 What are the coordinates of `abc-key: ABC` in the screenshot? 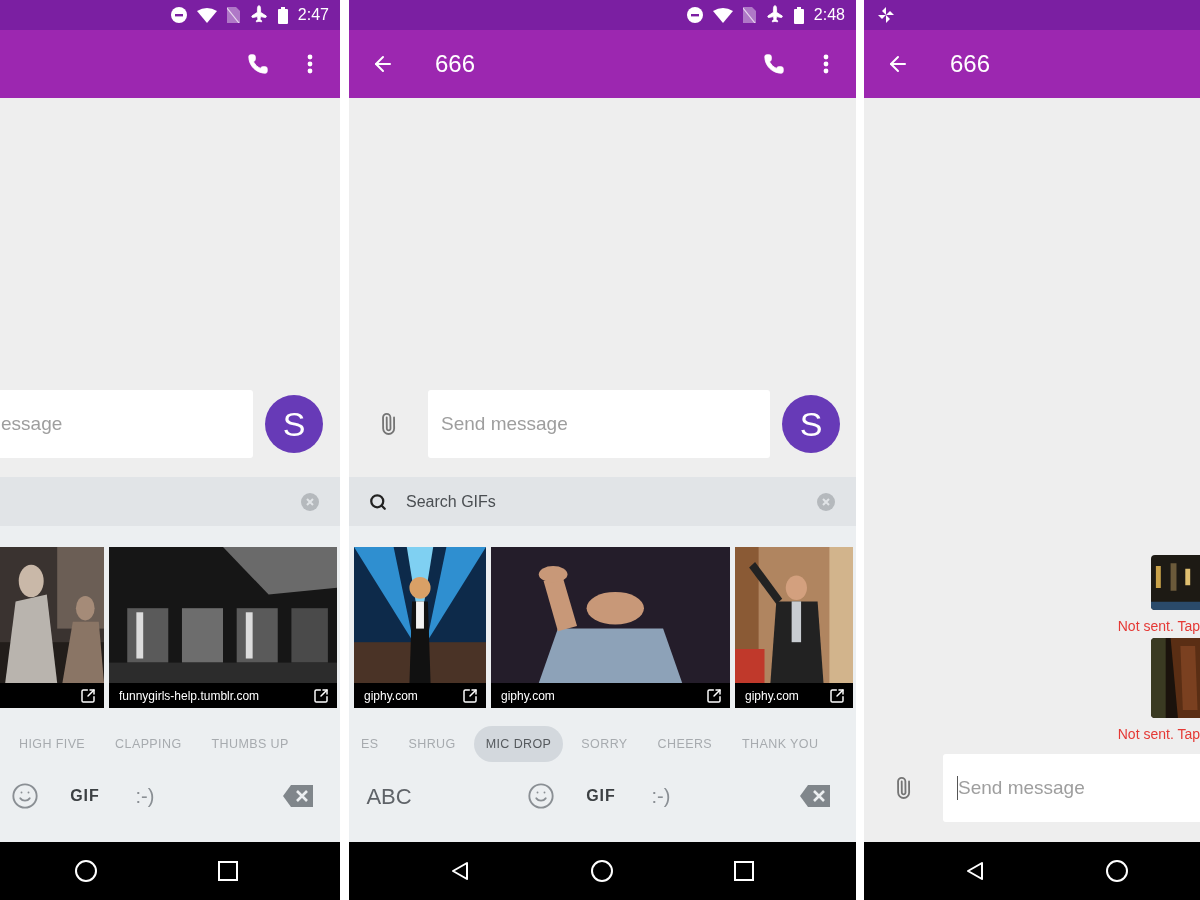 It's located at (389, 796).